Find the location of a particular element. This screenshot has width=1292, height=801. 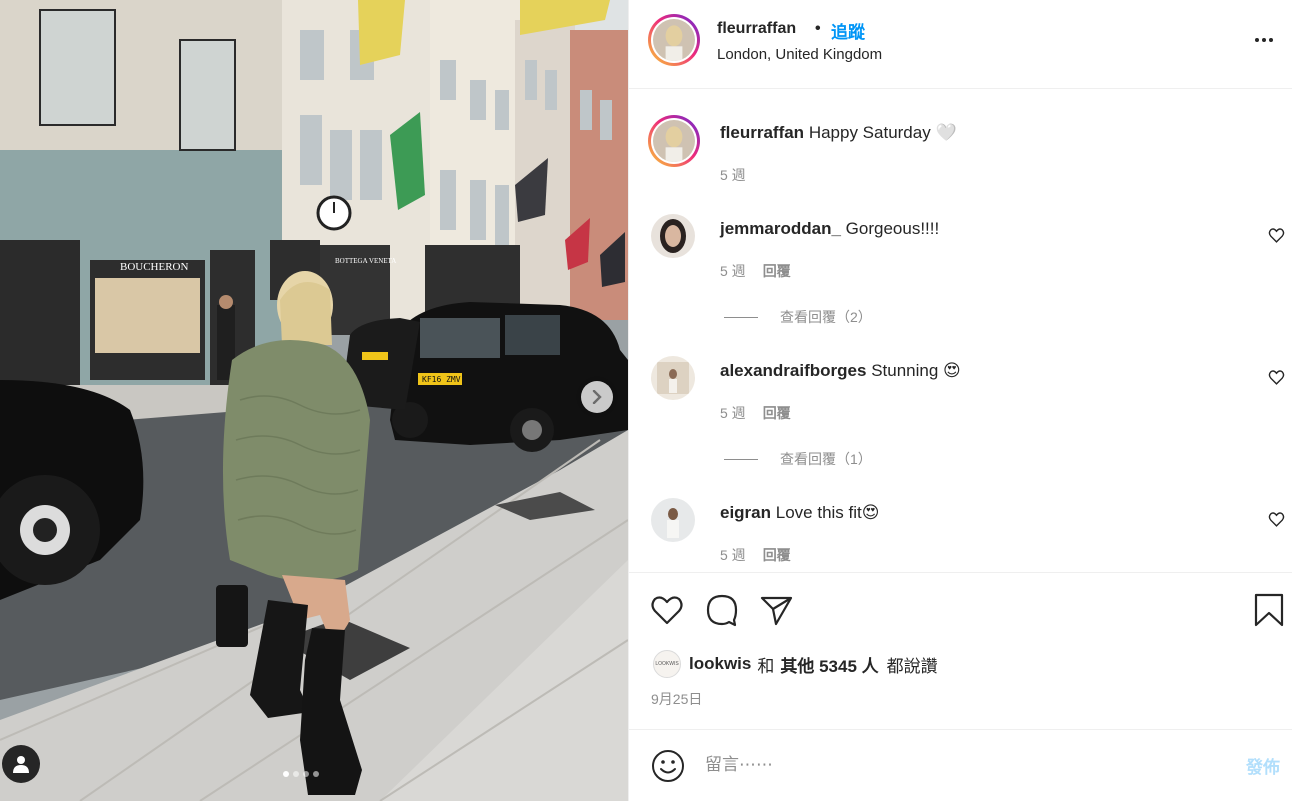

boucheron-sign: BOUCHERON is located at coordinates (154, 267).